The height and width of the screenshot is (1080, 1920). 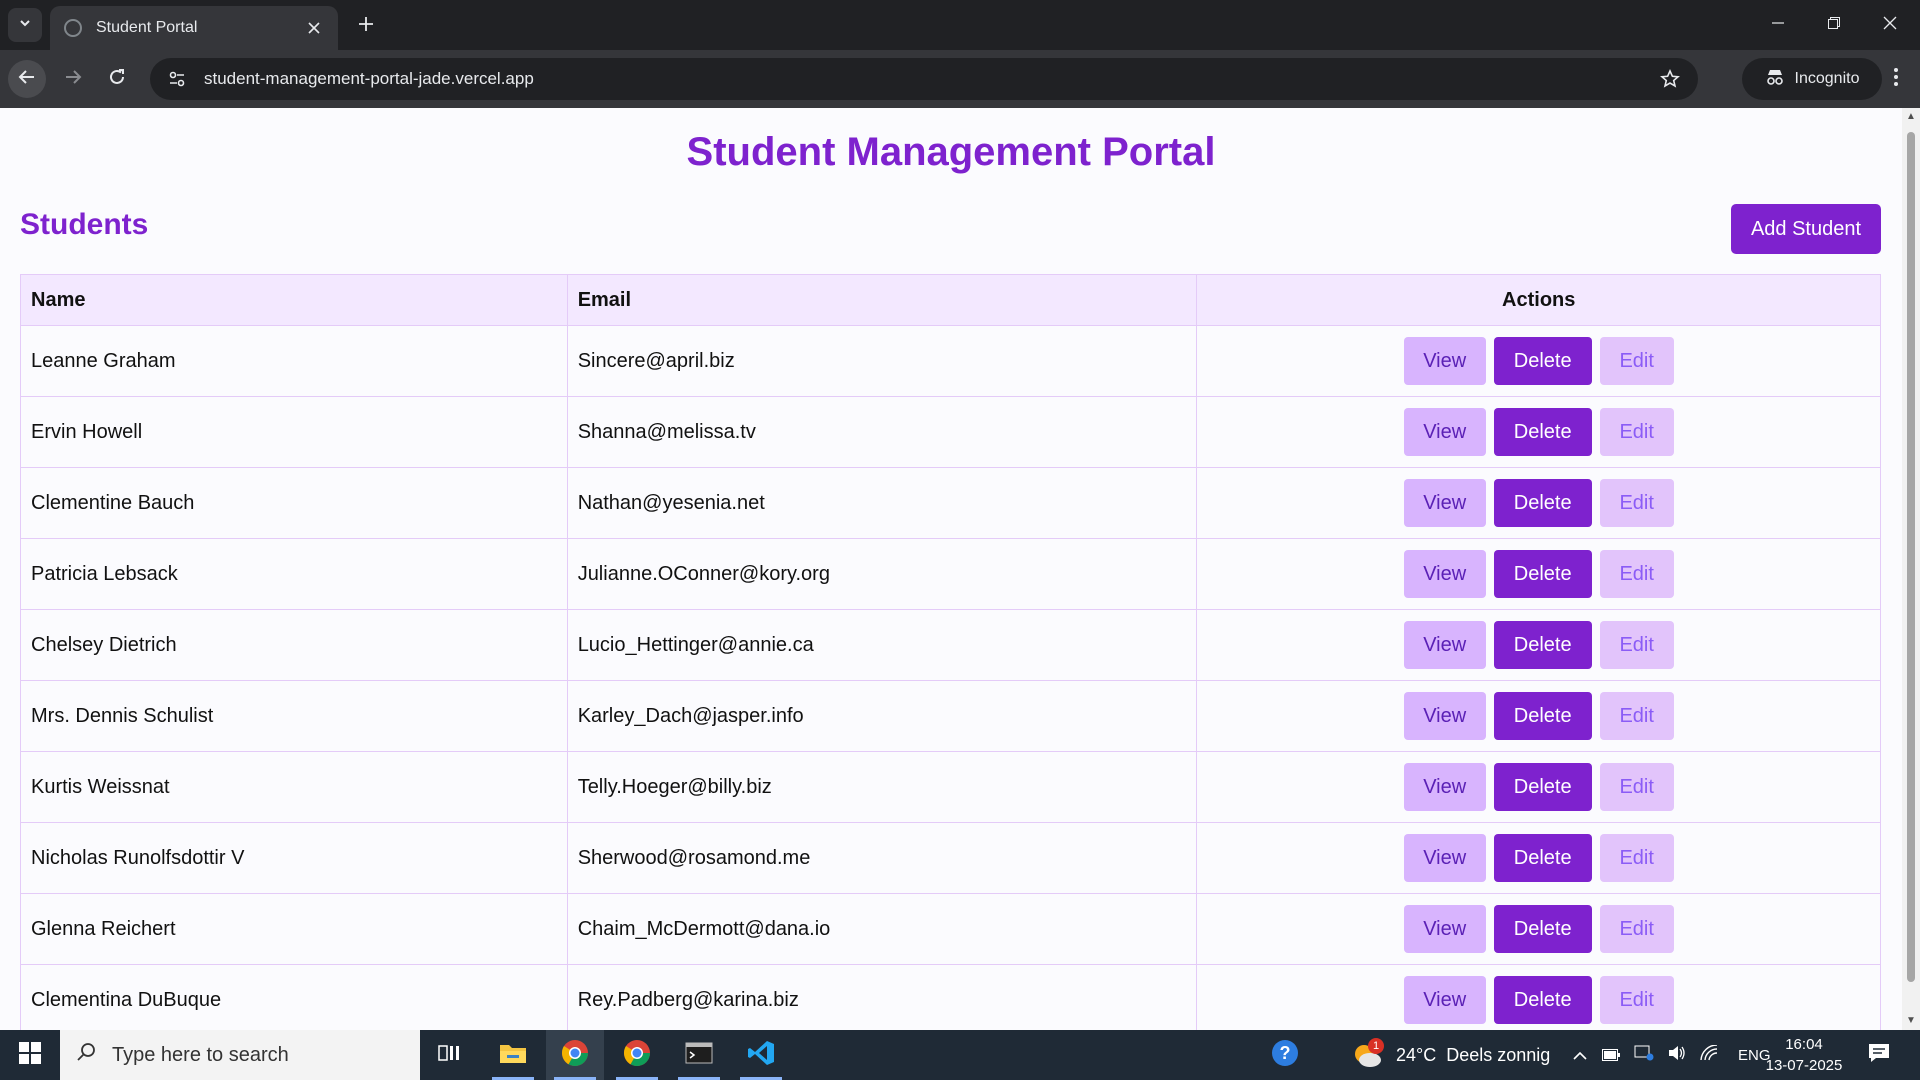 I want to click on browser-menu-button, so click(x=1896, y=79).